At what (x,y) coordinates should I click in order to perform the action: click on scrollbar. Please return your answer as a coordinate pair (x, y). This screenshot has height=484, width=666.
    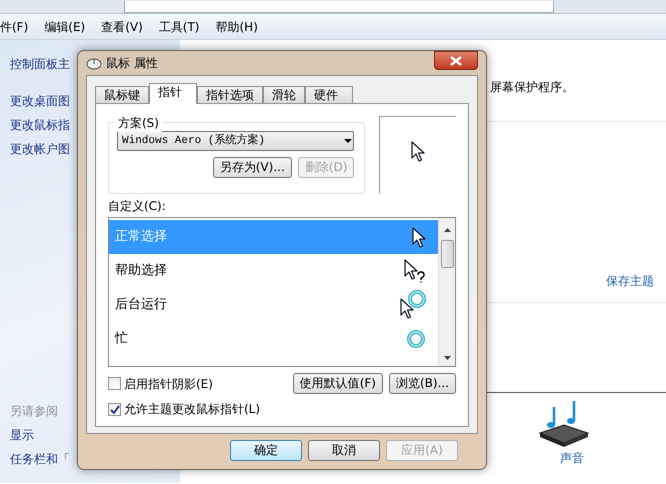
    Looking at the image, I should click on (446, 292).